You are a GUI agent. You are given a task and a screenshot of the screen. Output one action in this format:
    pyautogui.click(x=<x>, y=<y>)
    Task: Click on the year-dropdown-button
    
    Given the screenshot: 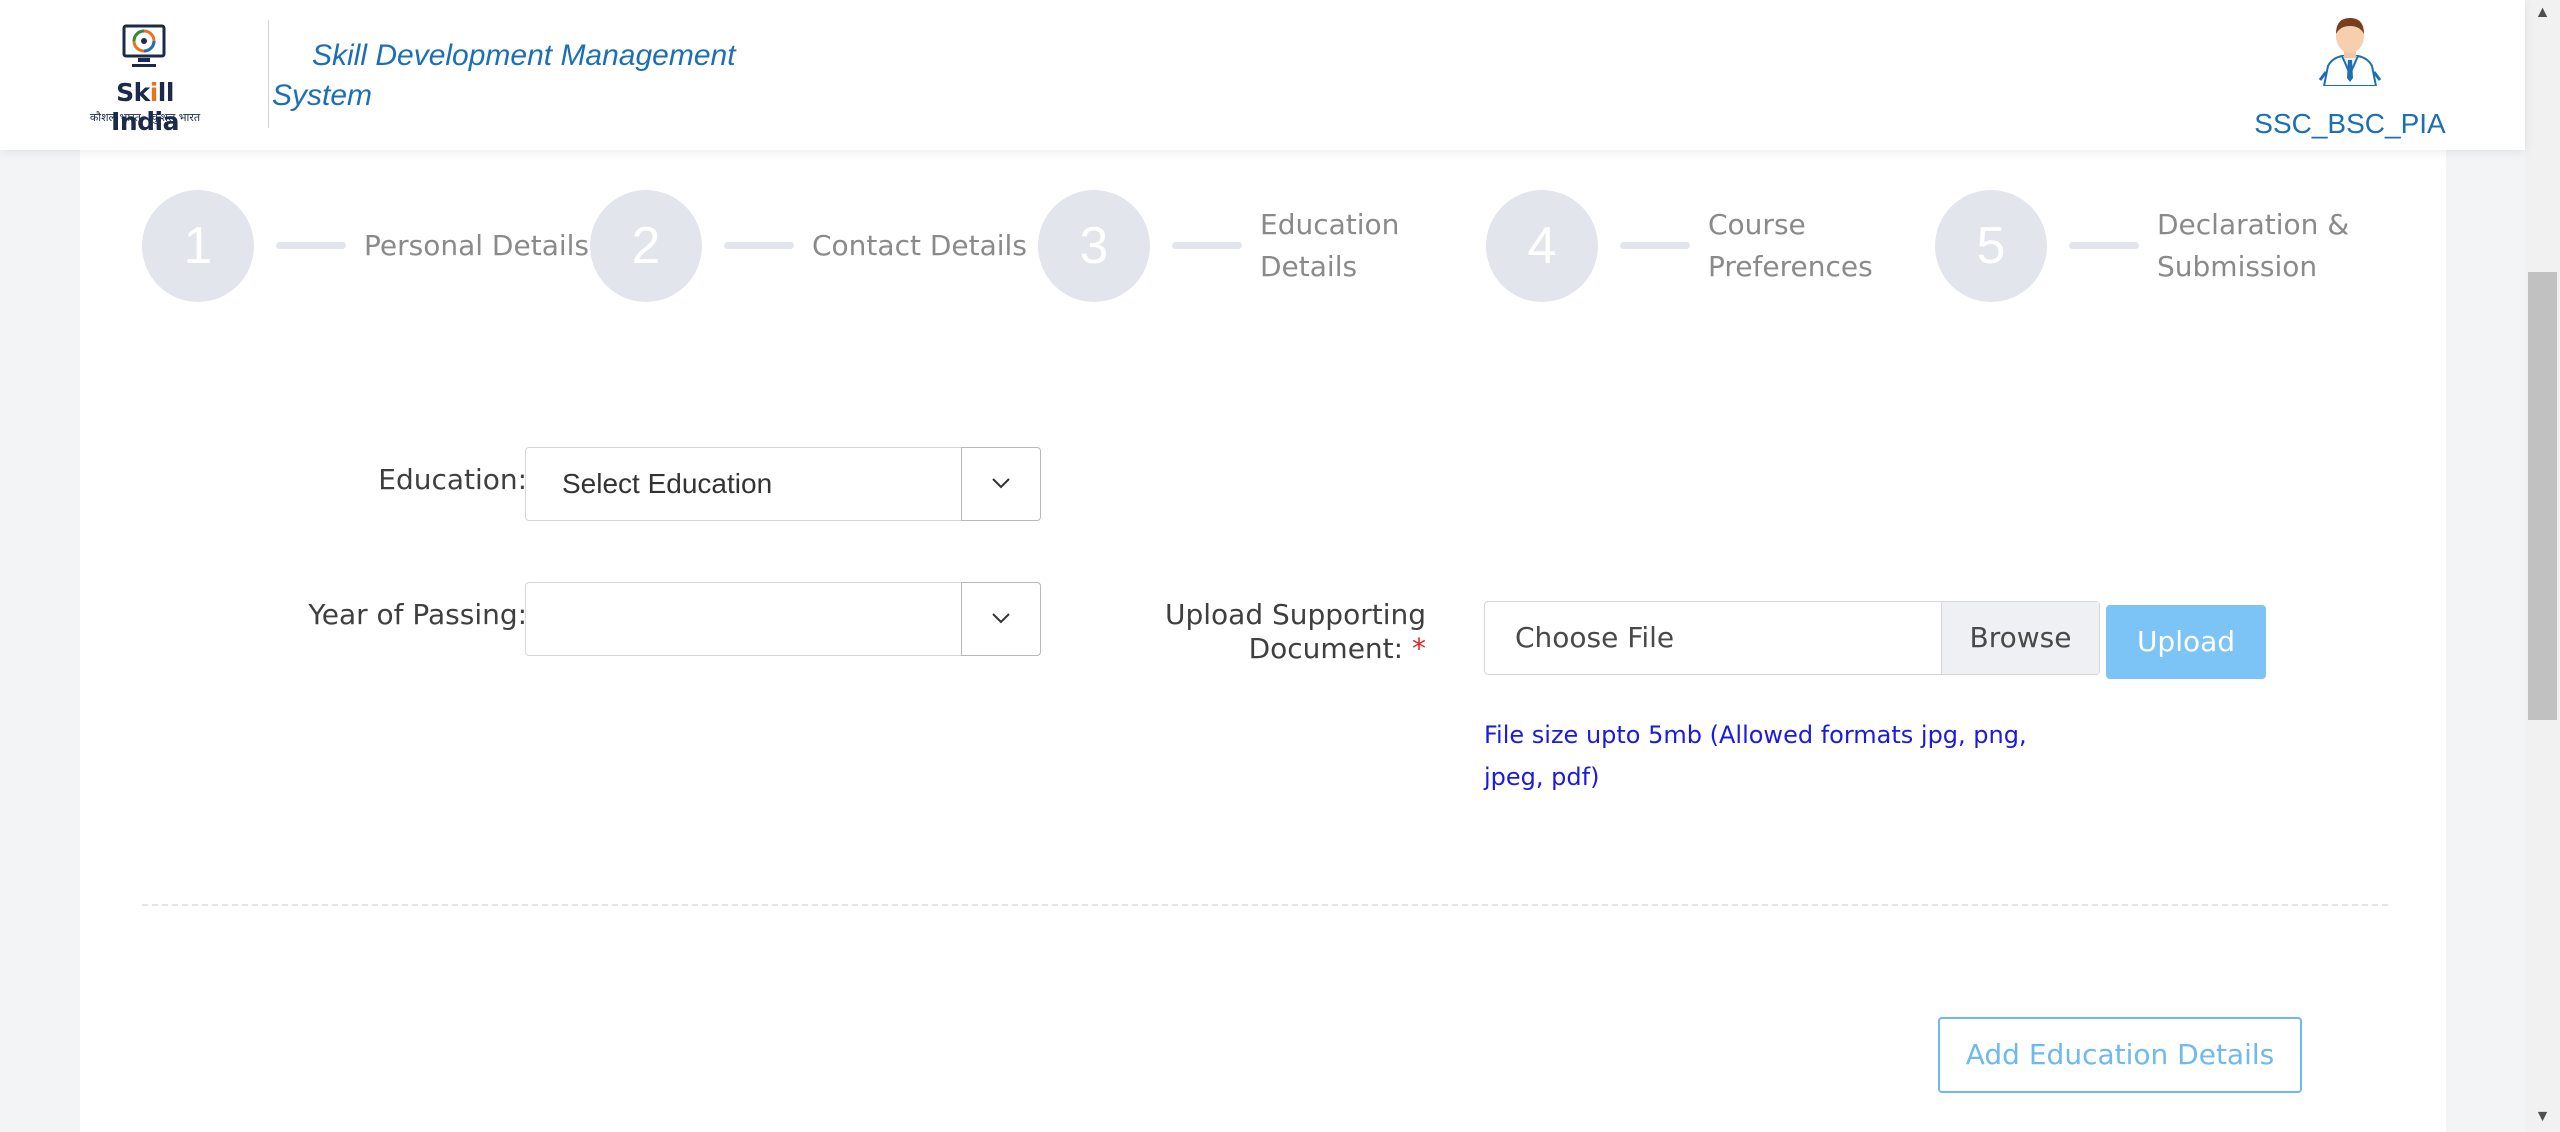 What is the action you would take?
    pyautogui.click(x=1001, y=619)
    